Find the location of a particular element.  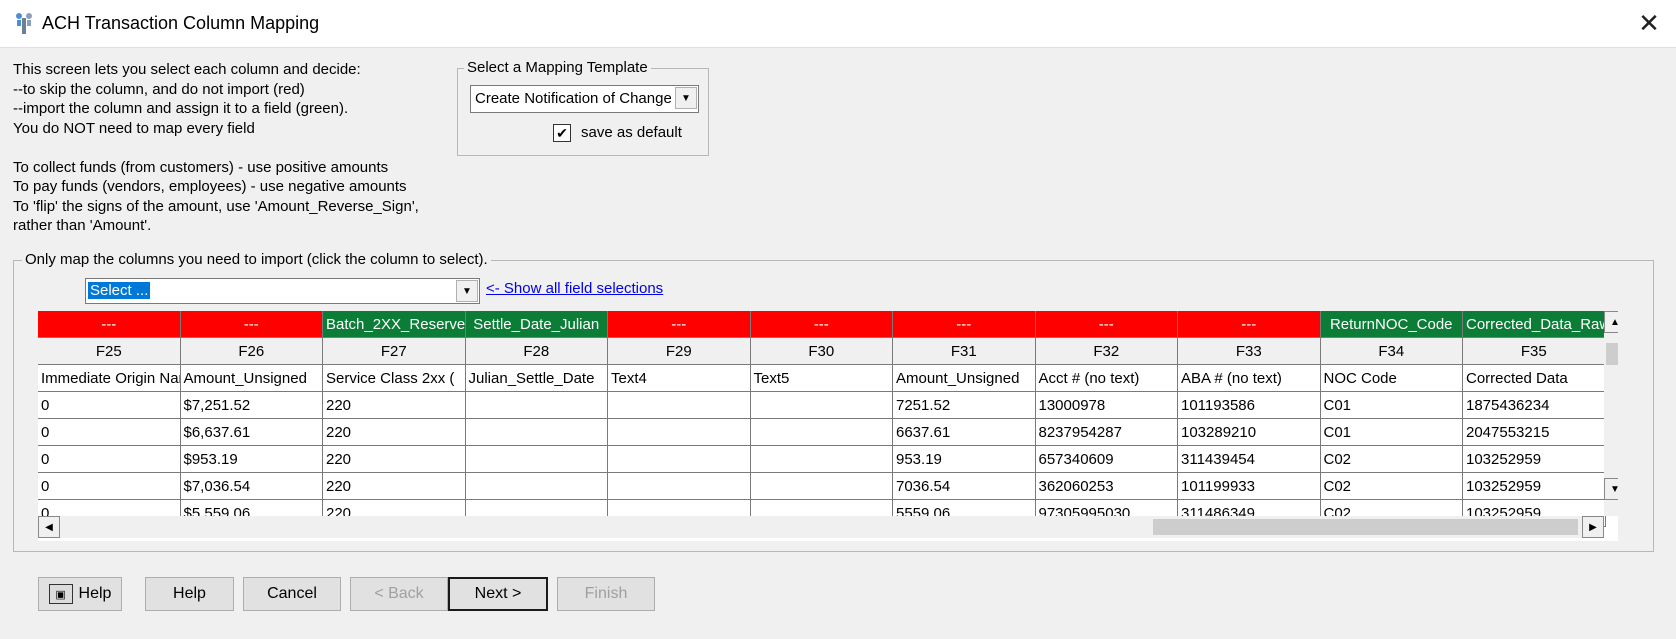

field-select: Select ... ▼ is located at coordinates (282, 291).